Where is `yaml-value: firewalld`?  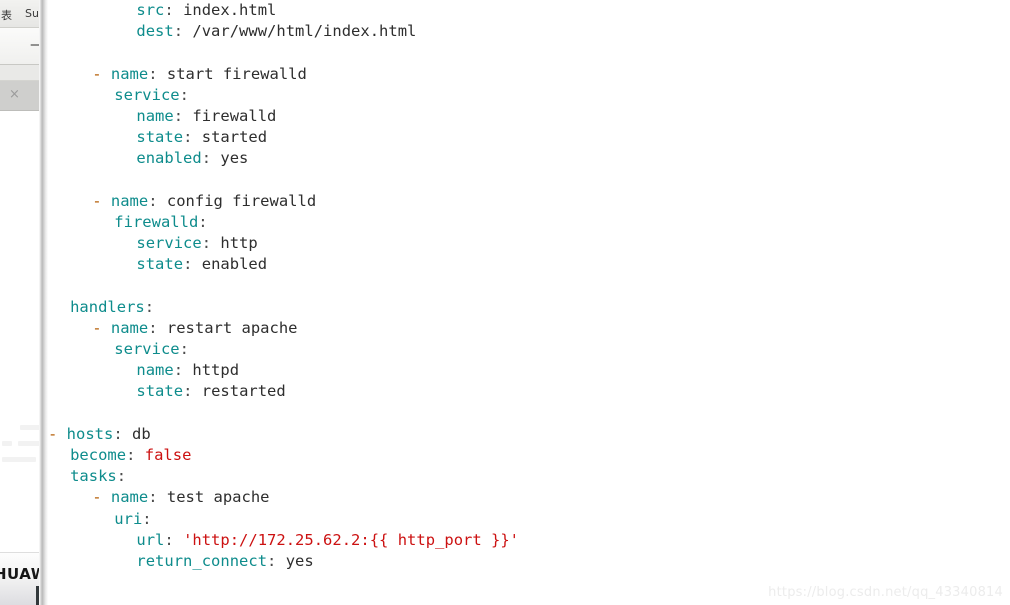
yaml-value: firewalld is located at coordinates (230, 115).